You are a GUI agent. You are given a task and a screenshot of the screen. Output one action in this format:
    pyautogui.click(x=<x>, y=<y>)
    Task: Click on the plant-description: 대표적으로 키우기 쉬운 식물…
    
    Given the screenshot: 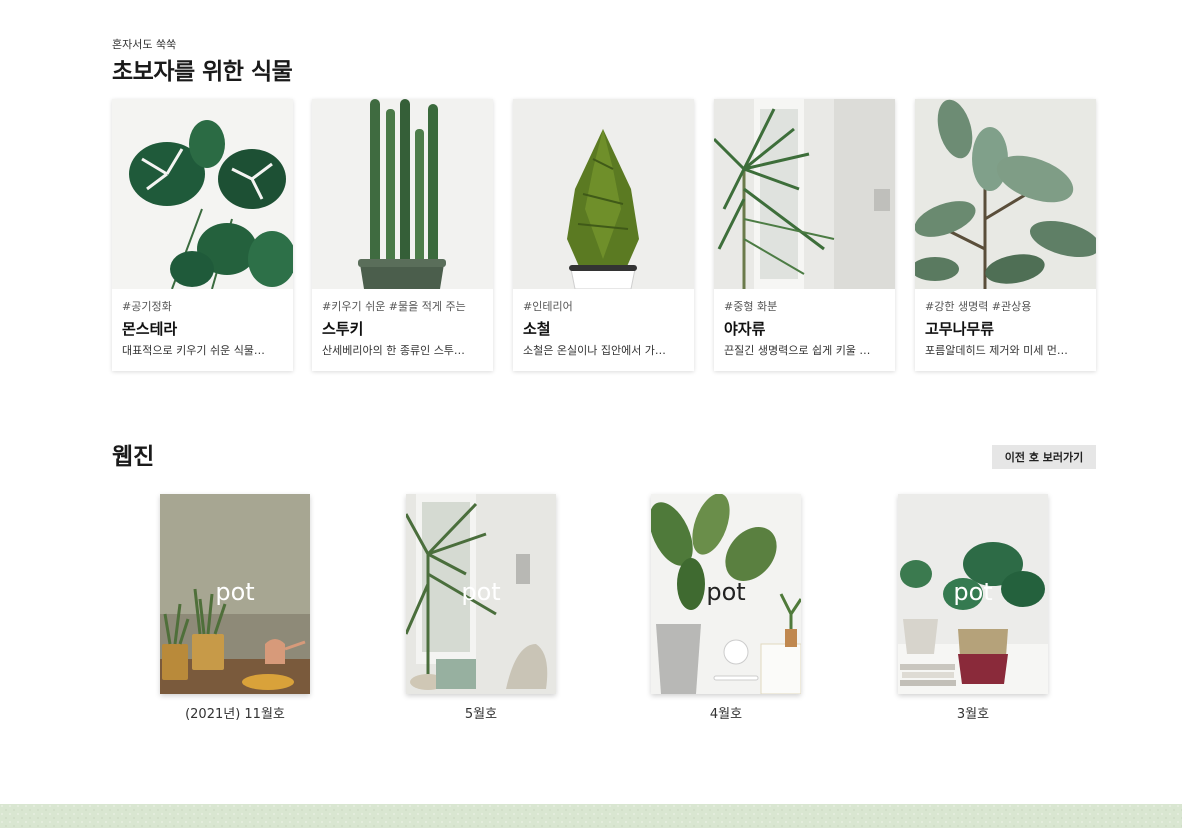 What is the action you would take?
    pyautogui.click(x=193, y=350)
    